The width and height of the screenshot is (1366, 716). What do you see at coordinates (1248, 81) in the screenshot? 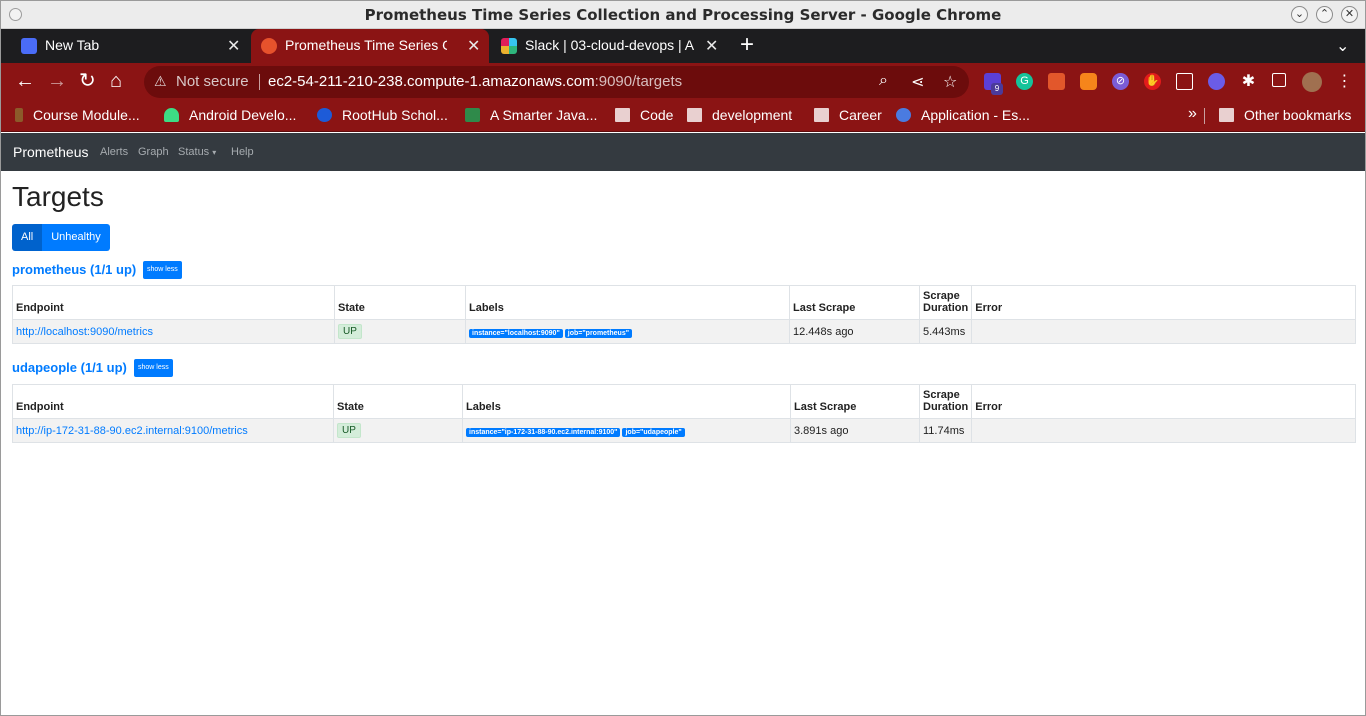
I see `extensions-puzzle-icon: ✱` at bounding box center [1248, 81].